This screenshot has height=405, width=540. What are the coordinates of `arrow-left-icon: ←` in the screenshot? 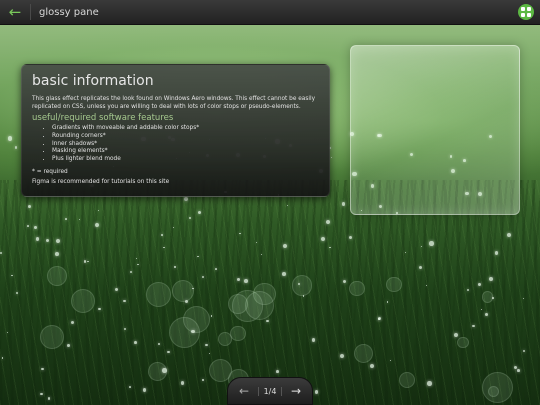 It's located at (244, 391).